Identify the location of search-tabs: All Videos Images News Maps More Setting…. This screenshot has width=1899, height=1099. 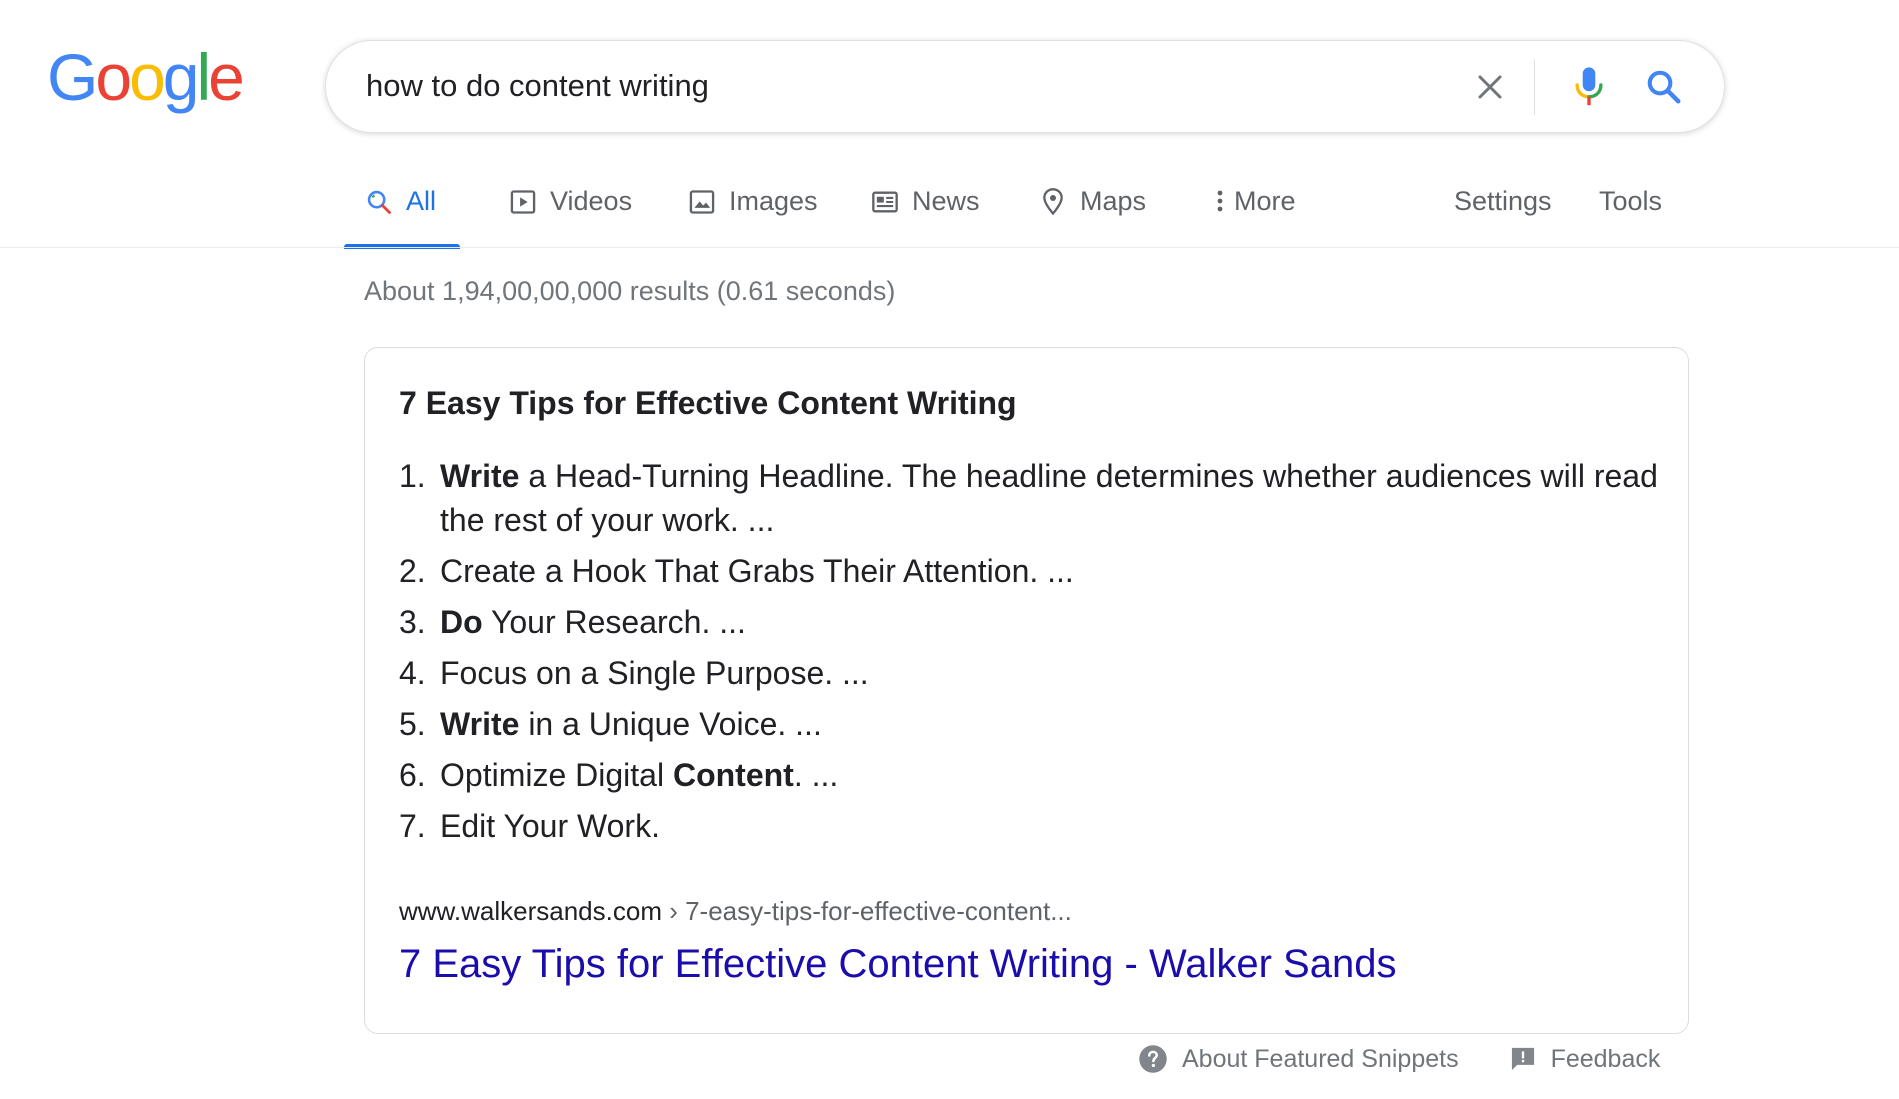
(1034, 213).